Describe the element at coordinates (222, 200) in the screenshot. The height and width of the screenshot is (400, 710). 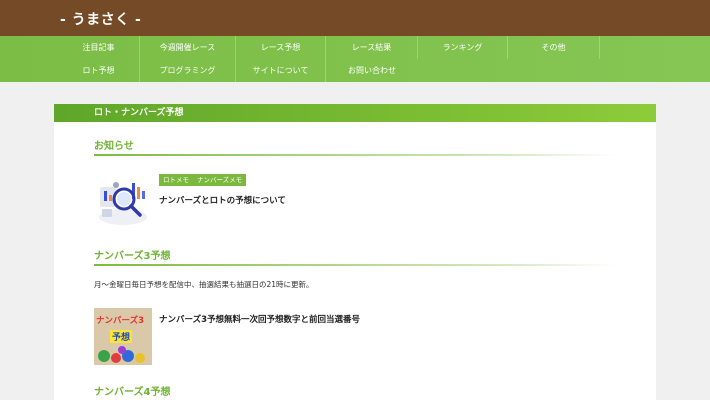
I see `news-post-title: ナンバーズとロトの予想について` at that location.